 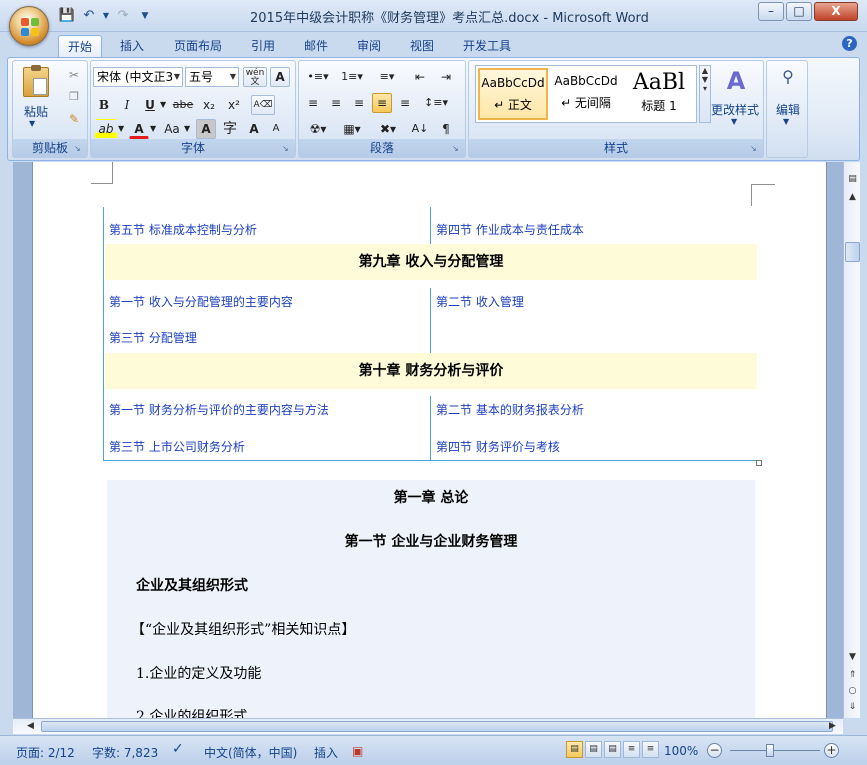 I want to click on close-button: X, so click(x=836, y=11).